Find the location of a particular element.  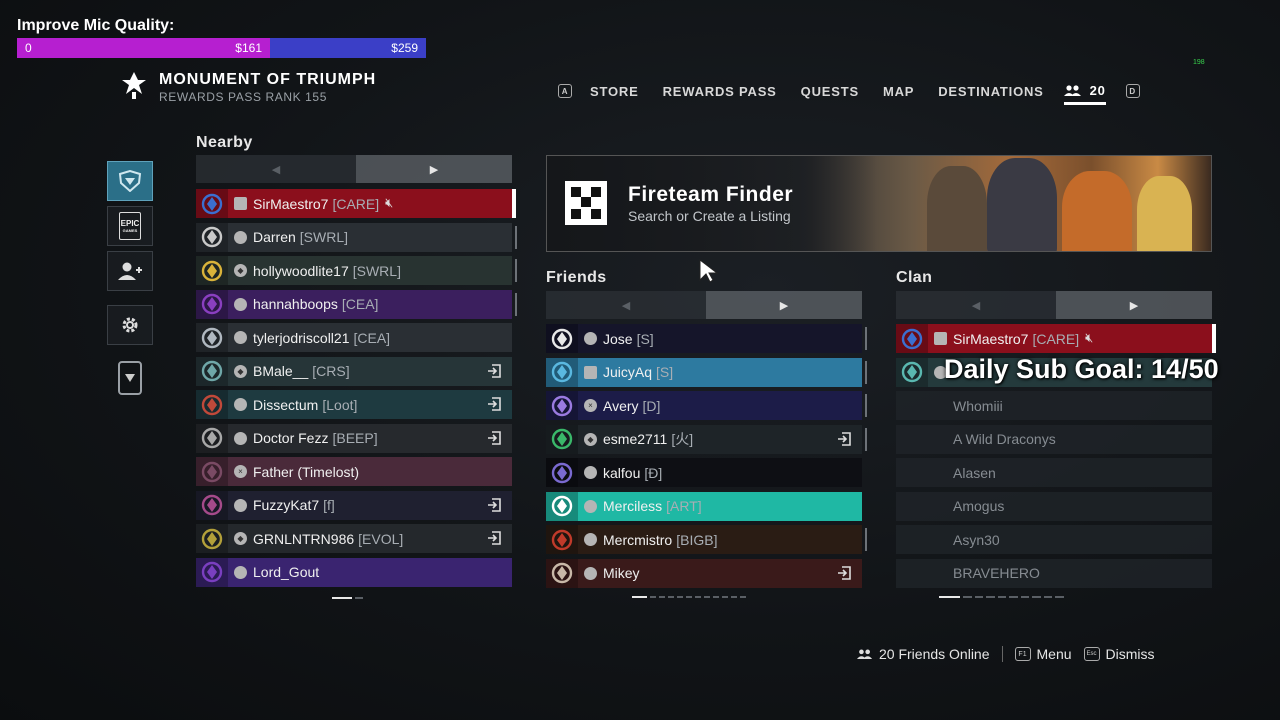

fireteam-finder-subtitle: Search or Create a Listing is located at coordinates (709, 216).